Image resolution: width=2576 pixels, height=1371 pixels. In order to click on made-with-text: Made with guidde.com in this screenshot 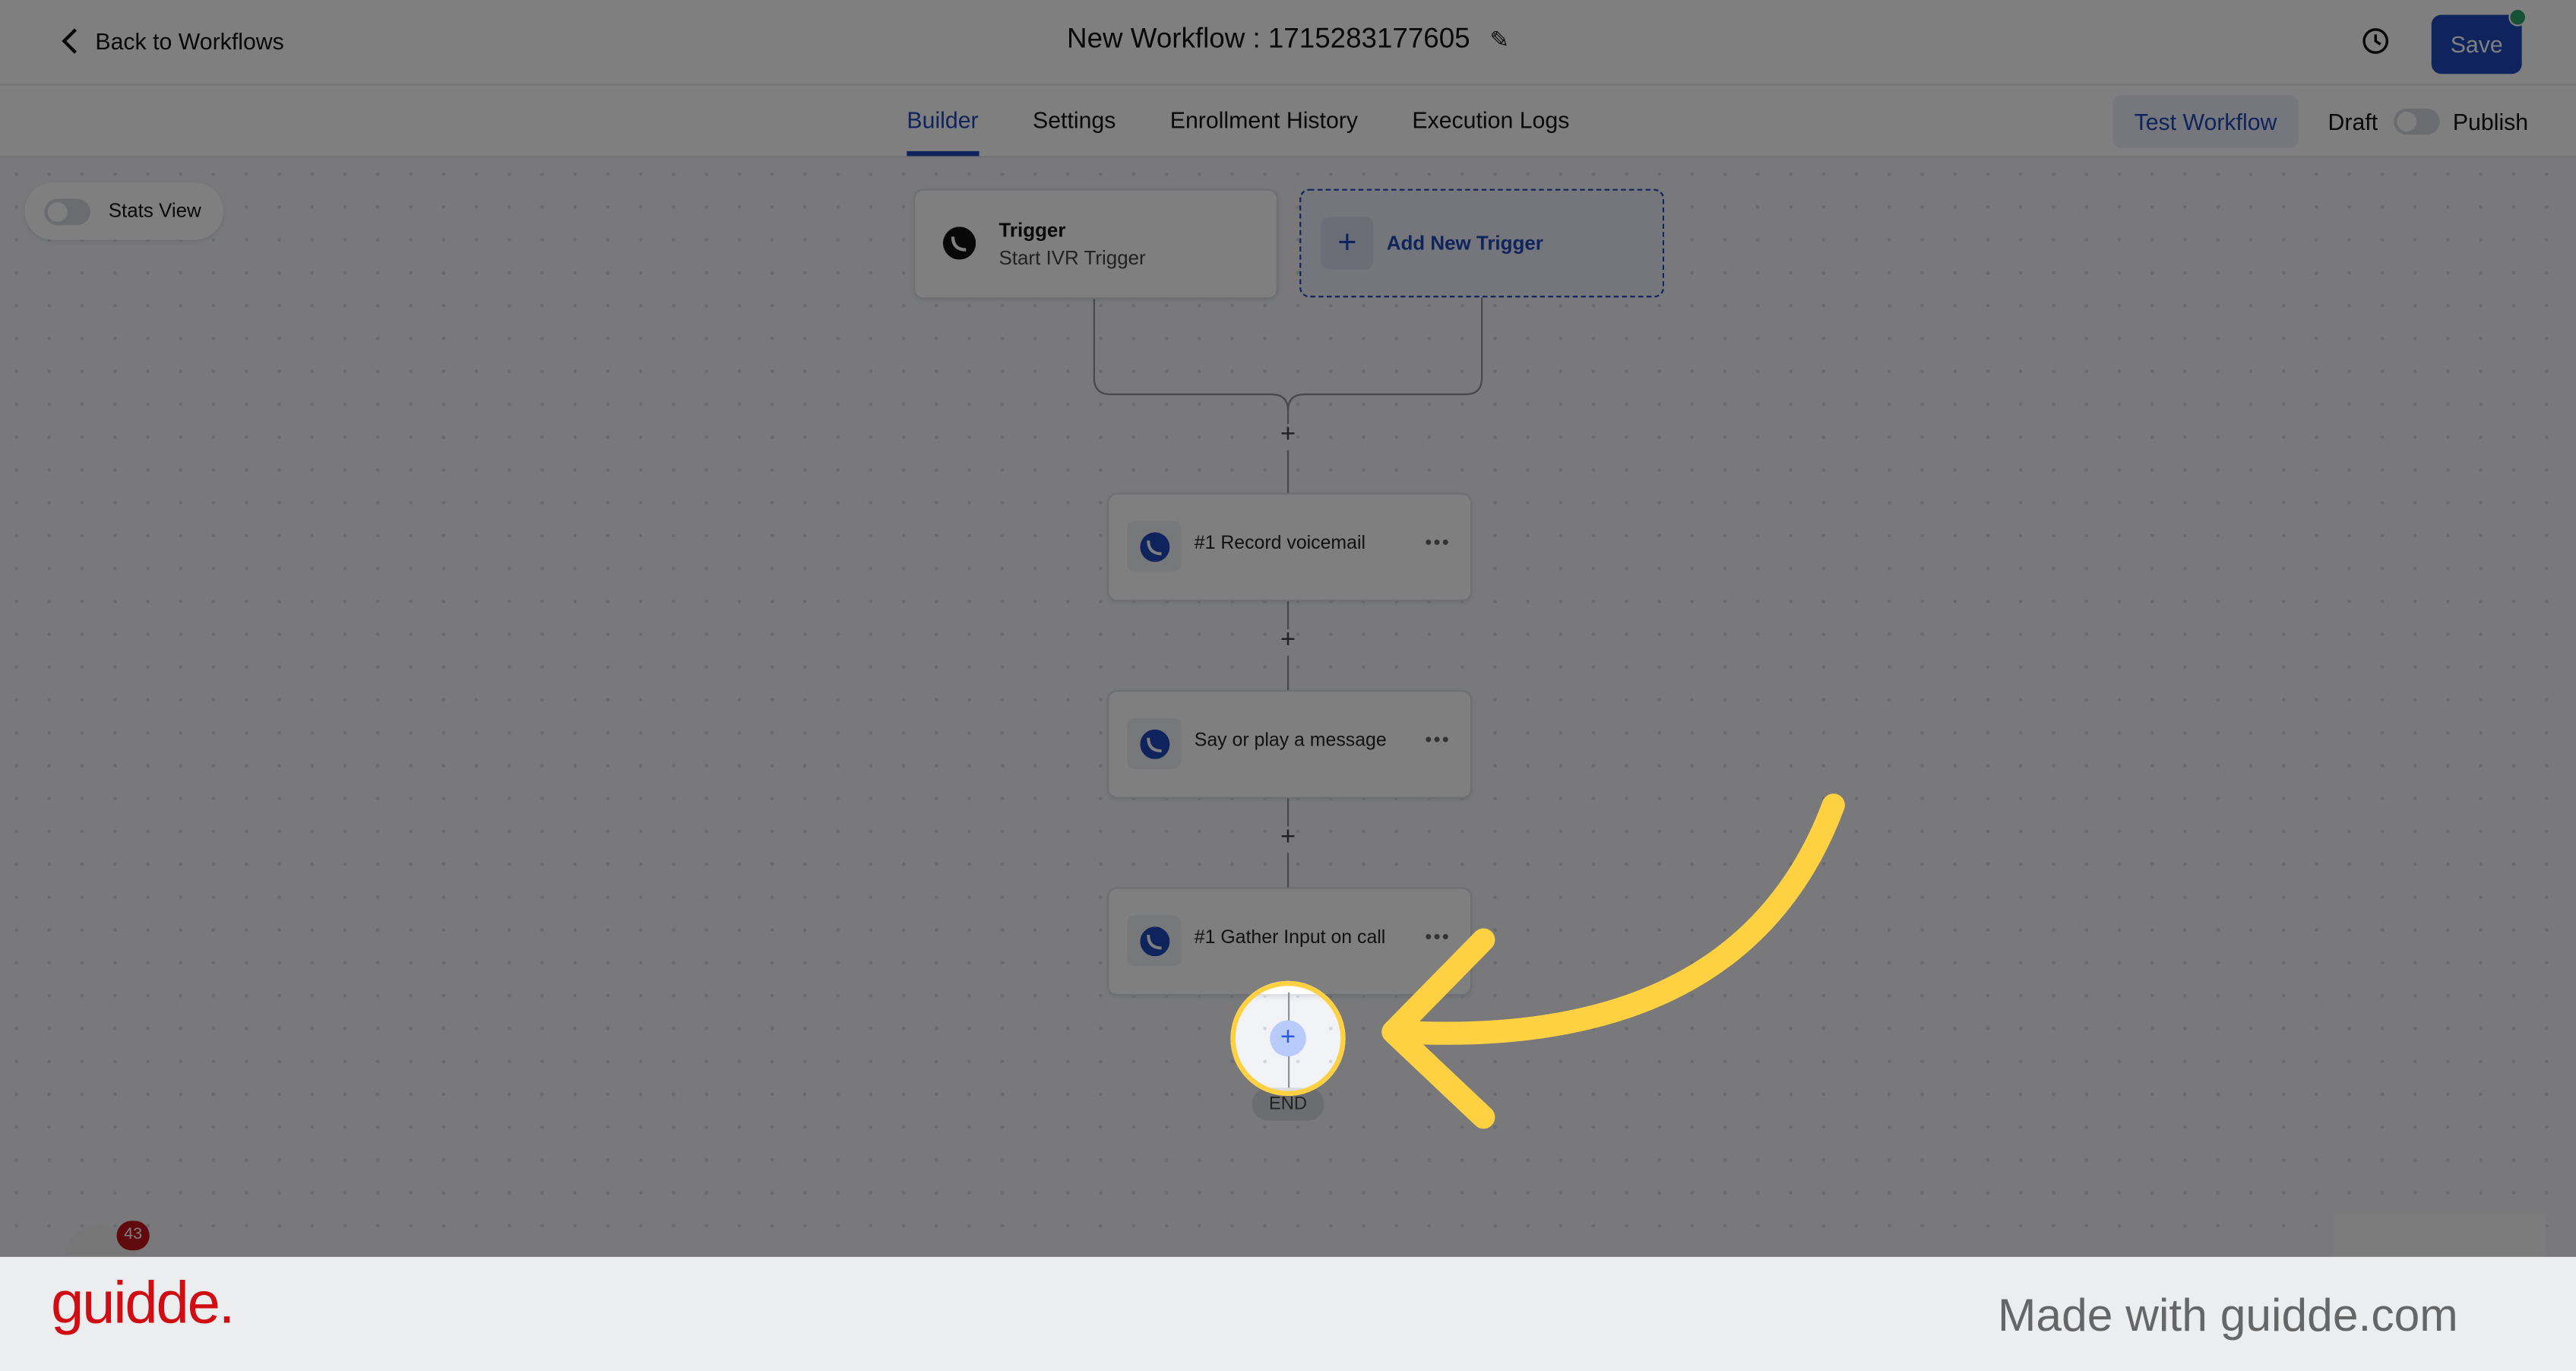, I will do `click(2227, 1315)`.